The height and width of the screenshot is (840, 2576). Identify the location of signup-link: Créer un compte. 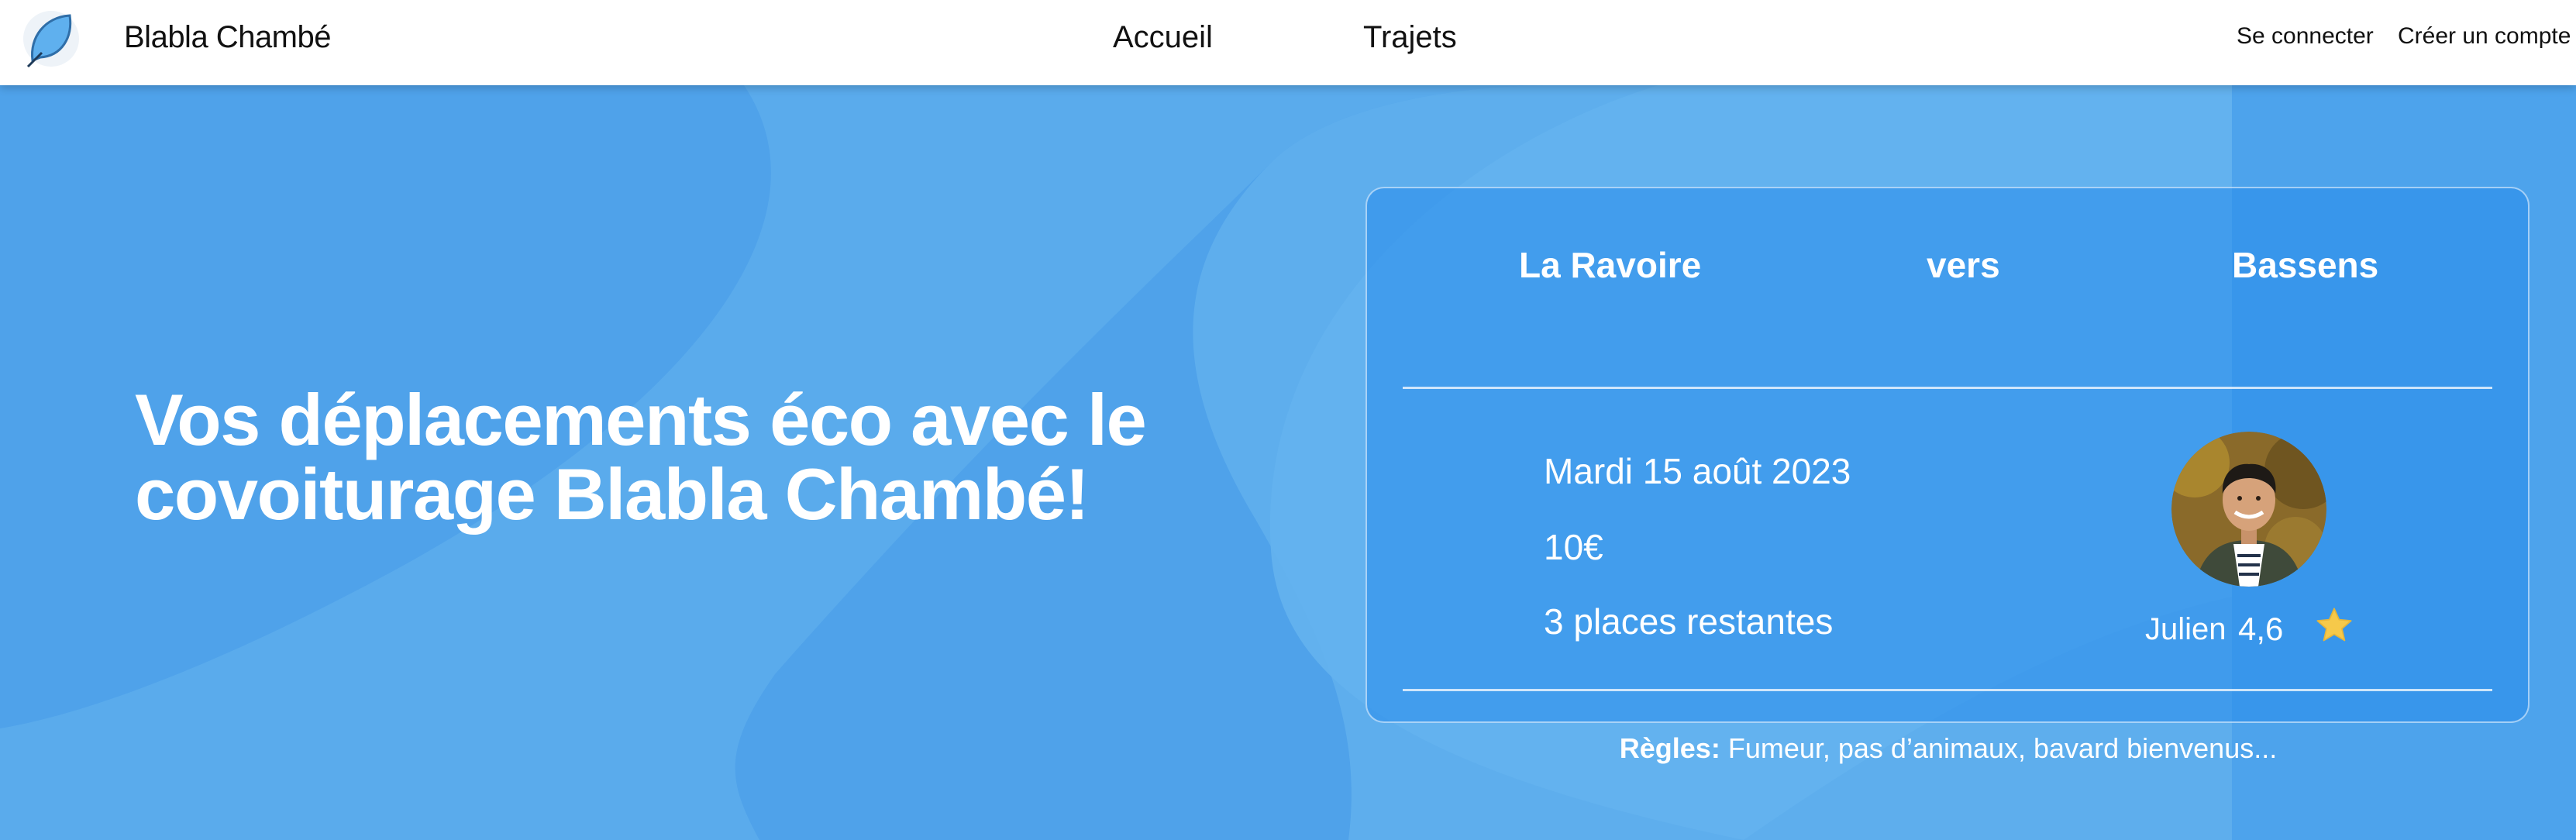
(2484, 37).